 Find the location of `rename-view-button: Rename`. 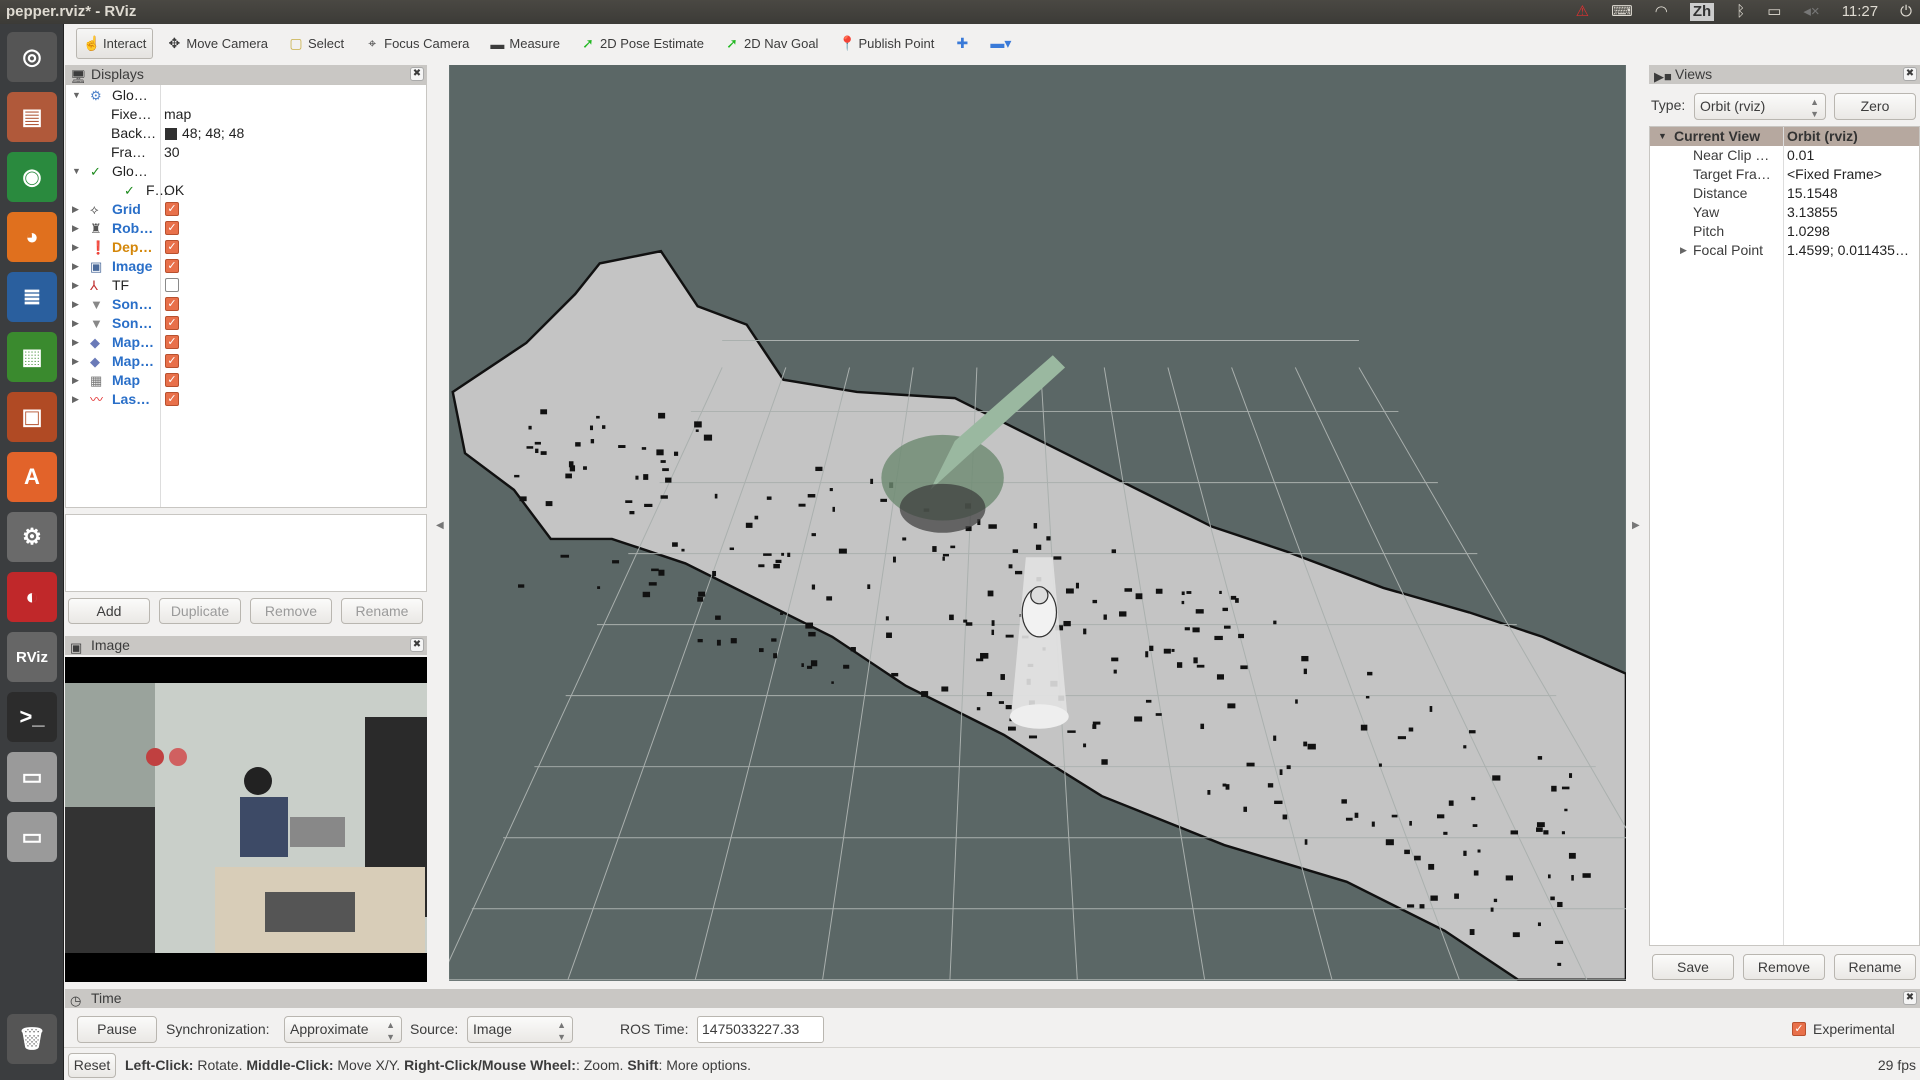

rename-view-button: Rename is located at coordinates (1875, 967).